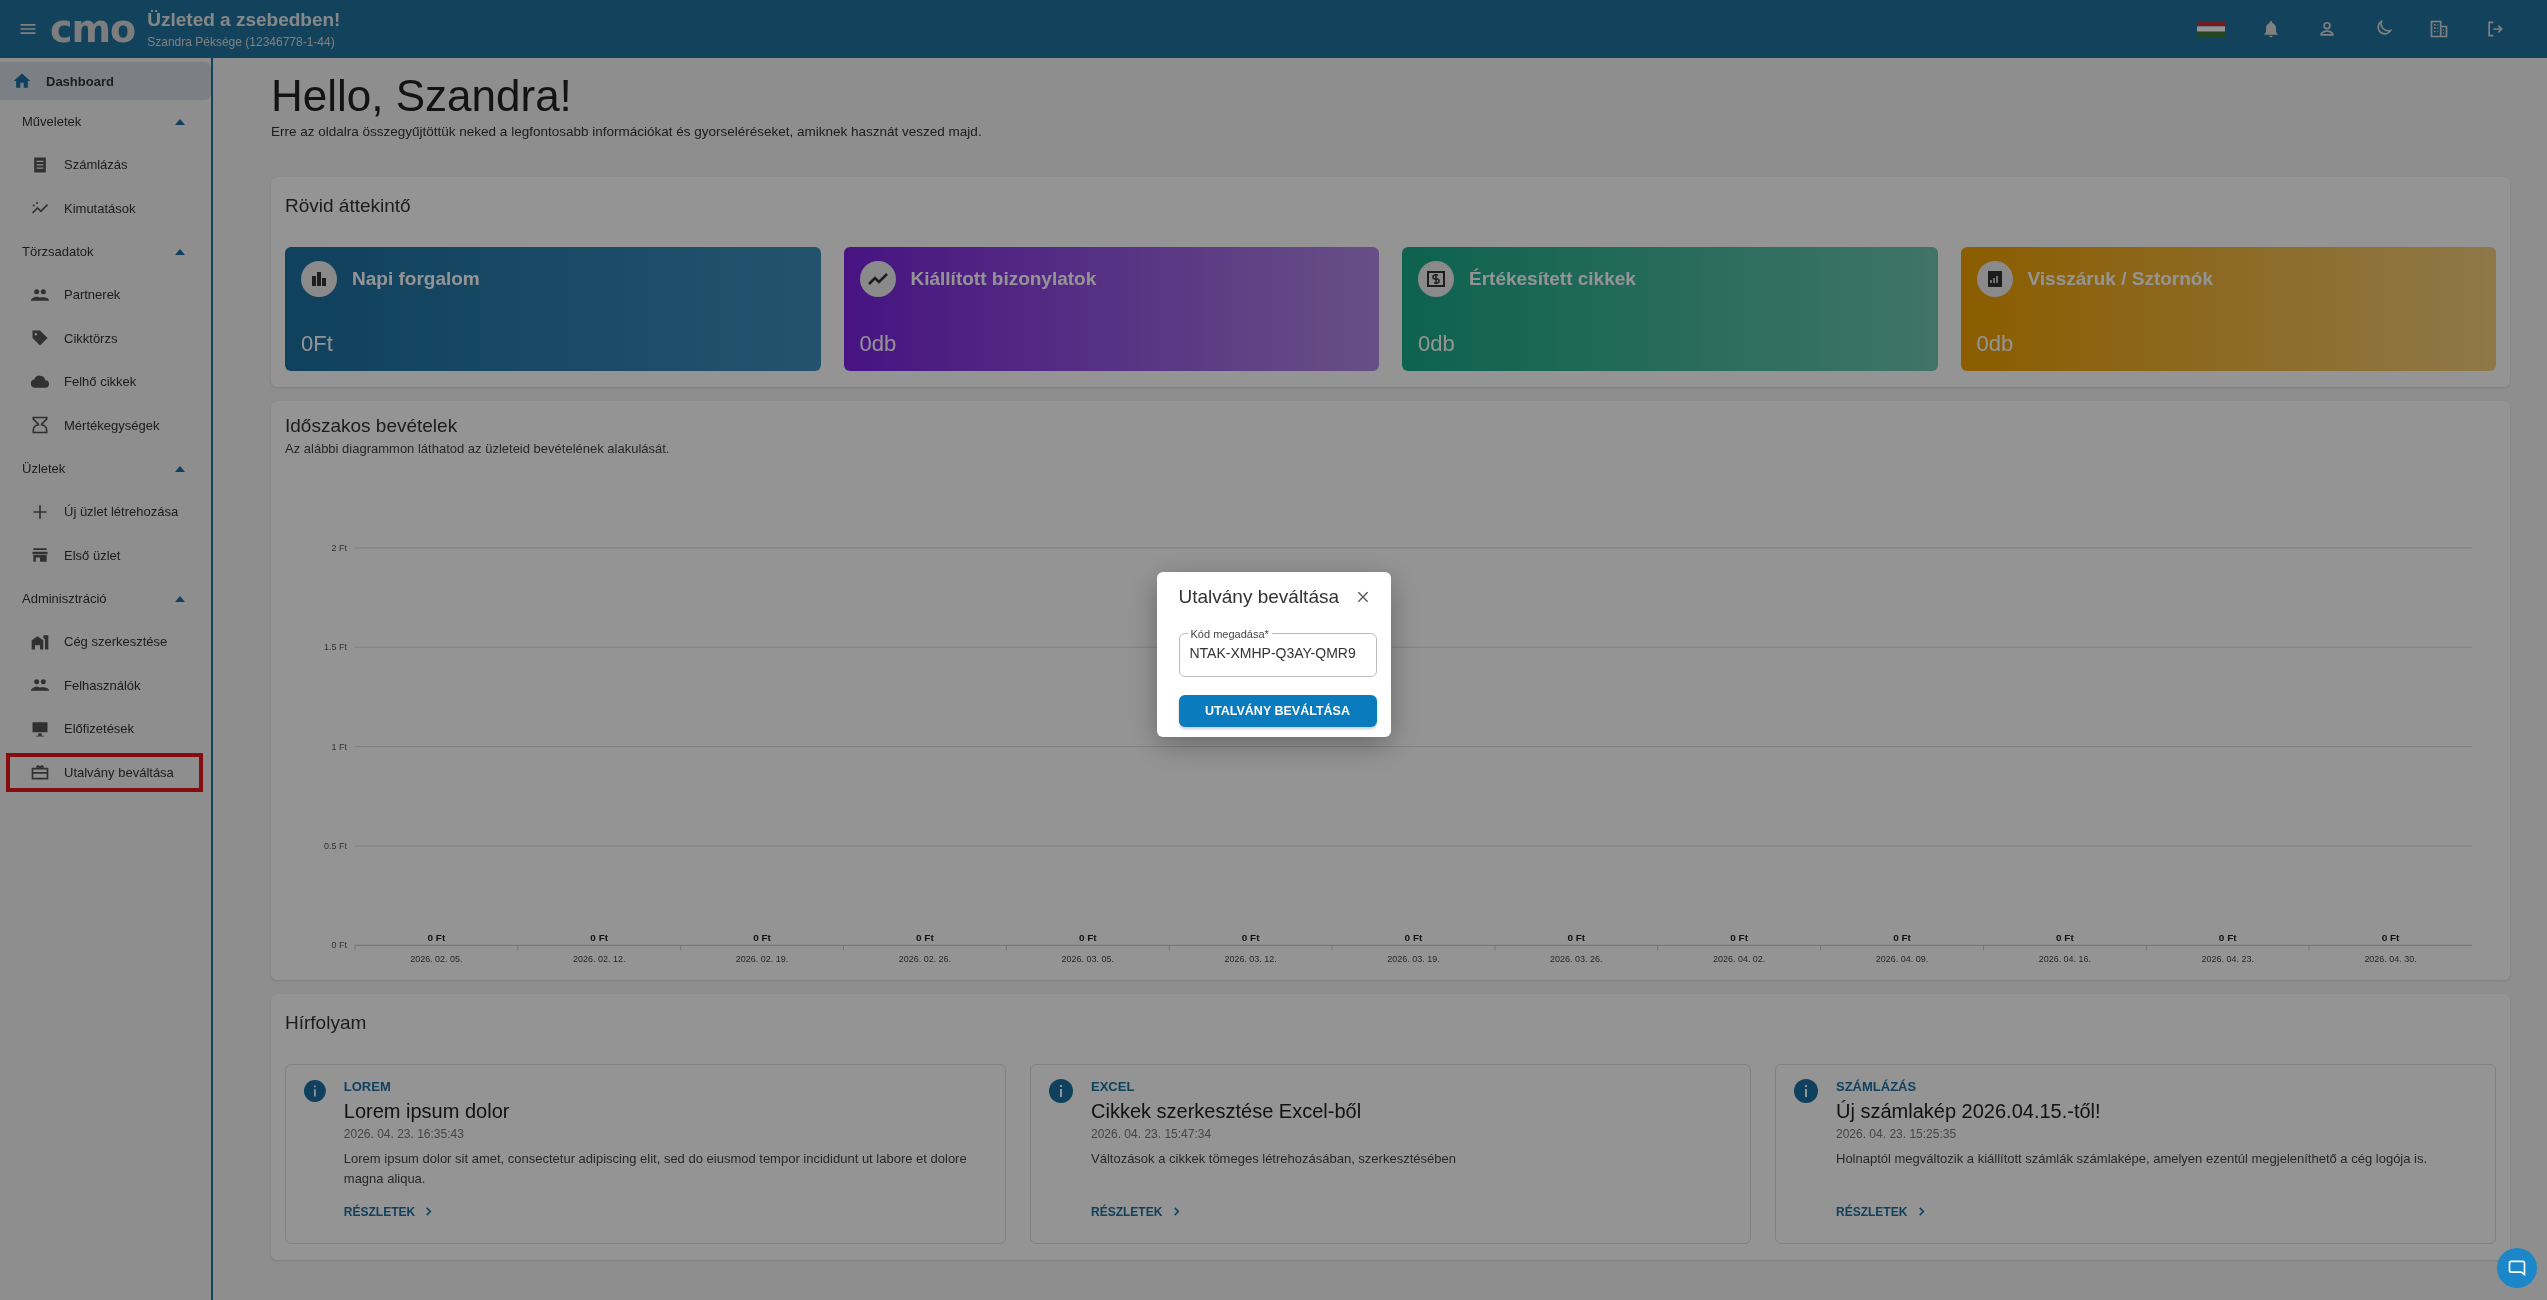  Describe the element at coordinates (1003, 279) in the screenshot. I see `stat-label: Kiállított bizonylatok` at that location.